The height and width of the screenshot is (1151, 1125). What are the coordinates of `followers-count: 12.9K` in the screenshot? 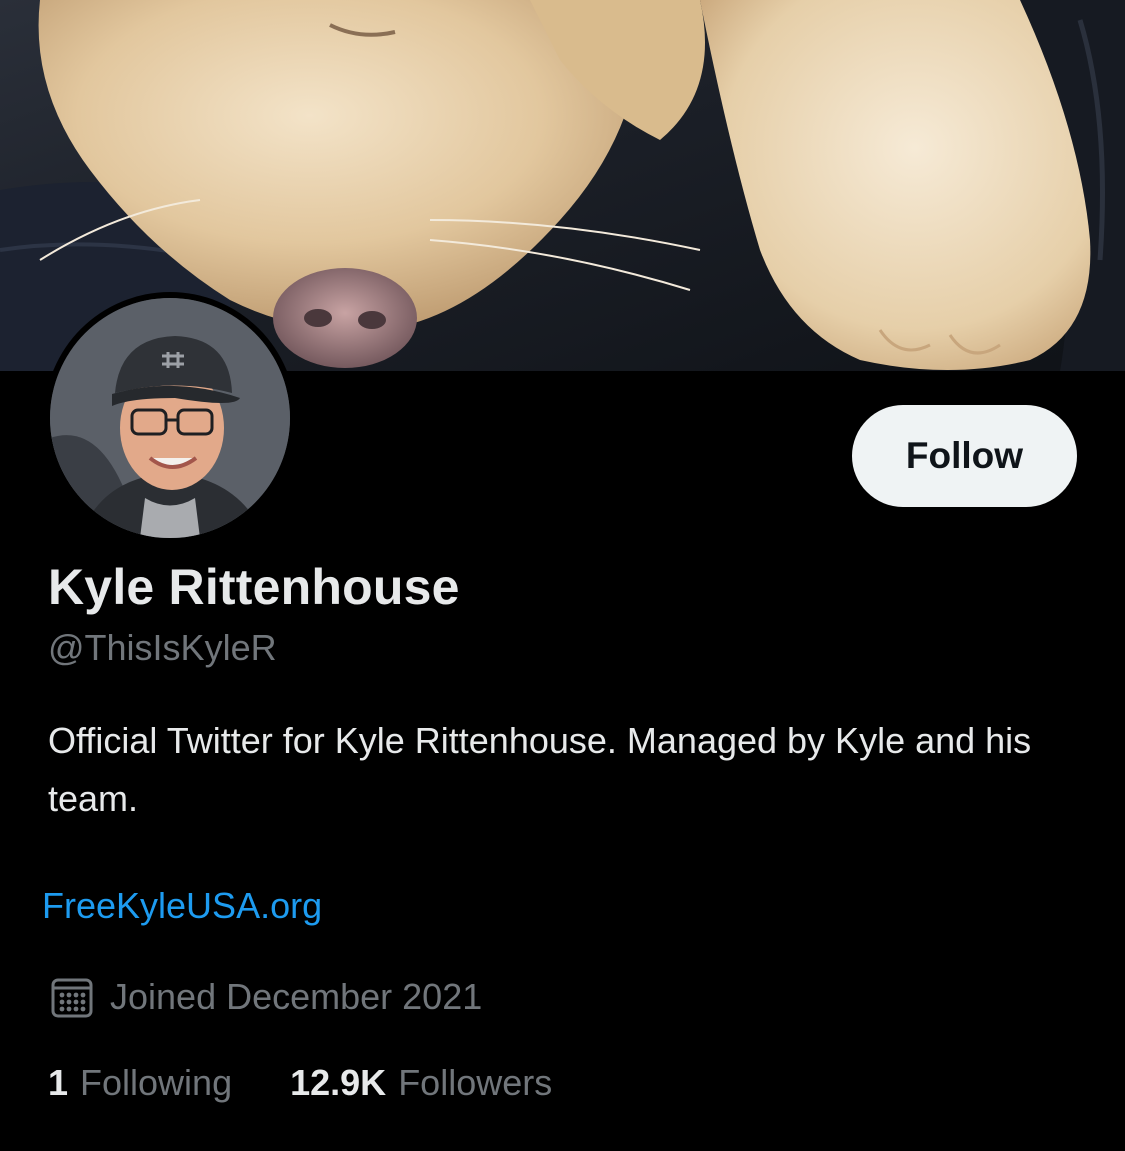 It's located at (338, 1082).